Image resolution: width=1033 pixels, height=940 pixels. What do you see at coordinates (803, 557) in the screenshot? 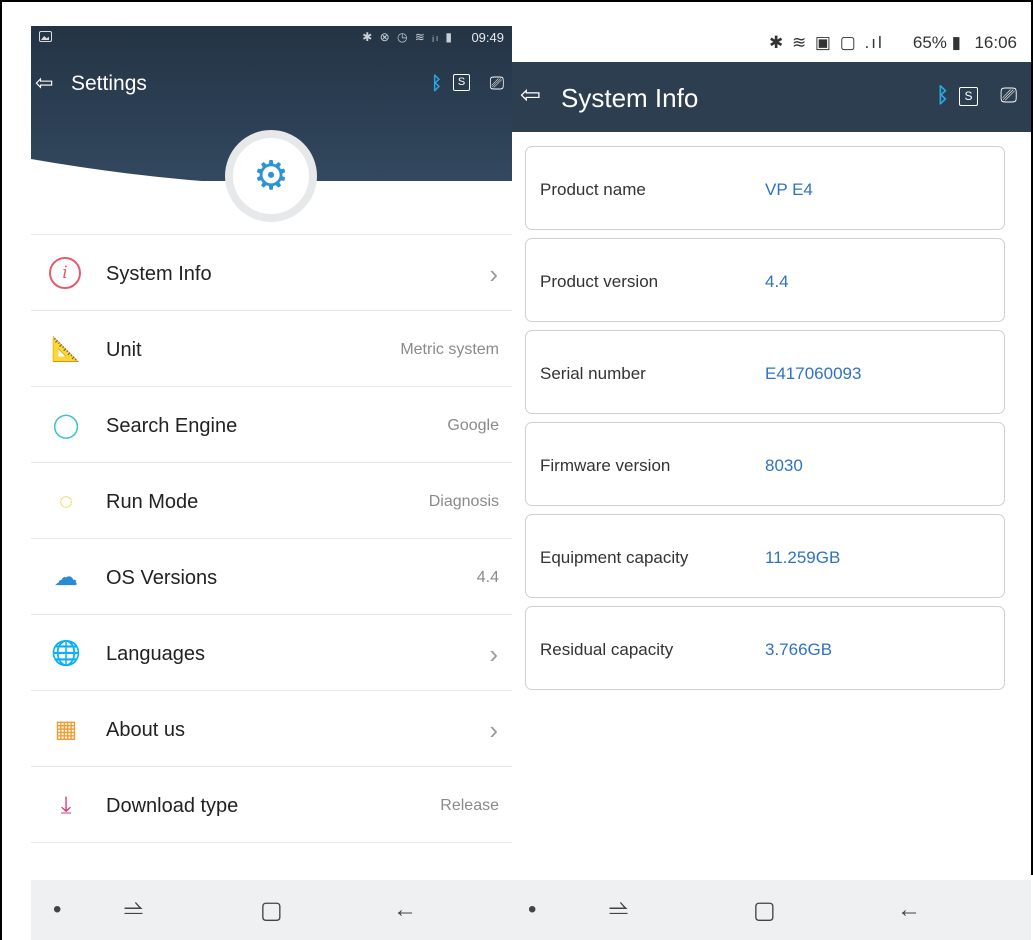
I see `info-value: 11.259GB` at bounding box center [803, 557].